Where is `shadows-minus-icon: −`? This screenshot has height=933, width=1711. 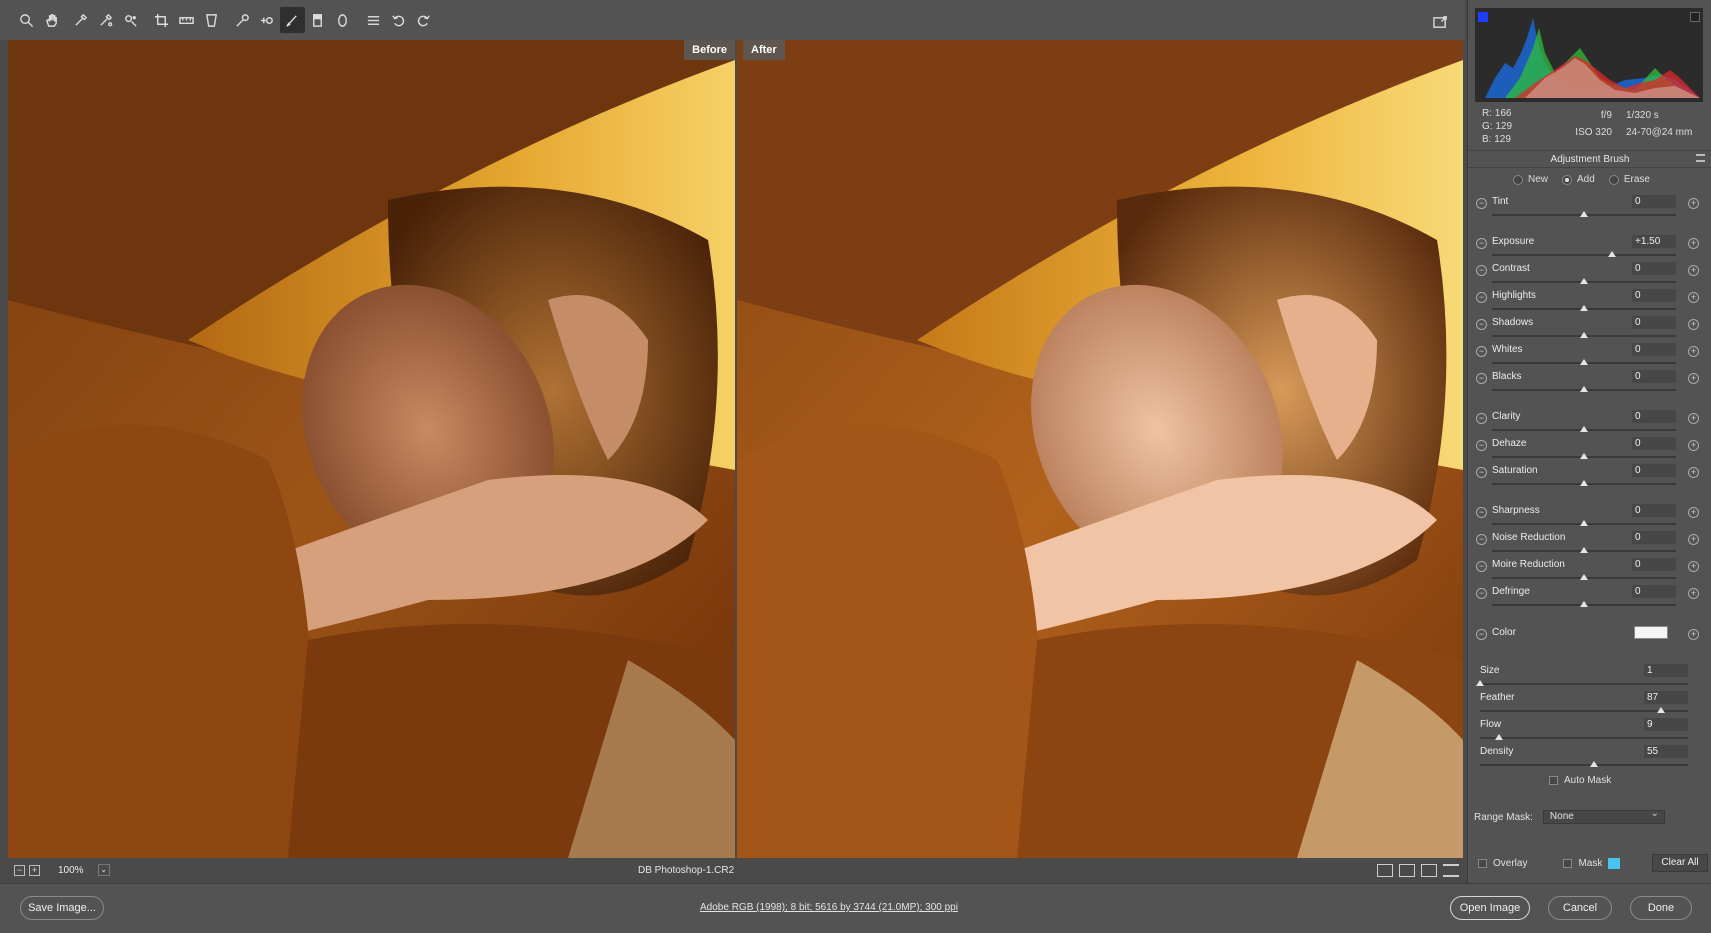 shadows-minus-icon: − is located at coordinates (1481, 324).